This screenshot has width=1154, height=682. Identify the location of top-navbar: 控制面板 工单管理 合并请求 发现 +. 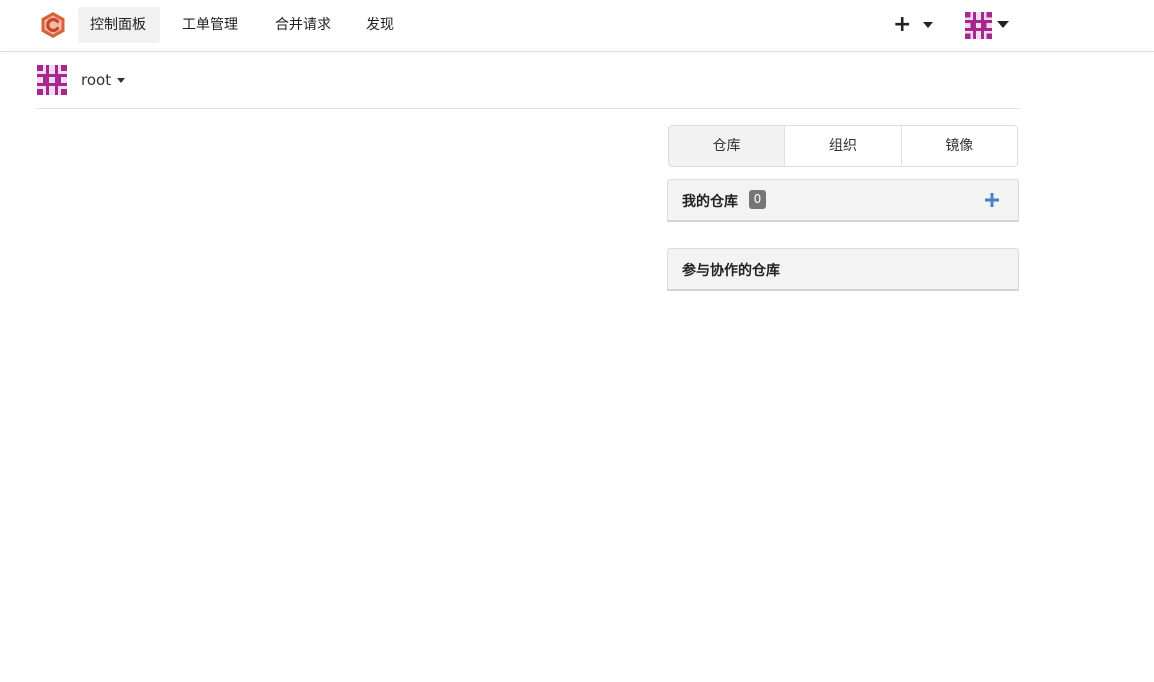
(577, 26).